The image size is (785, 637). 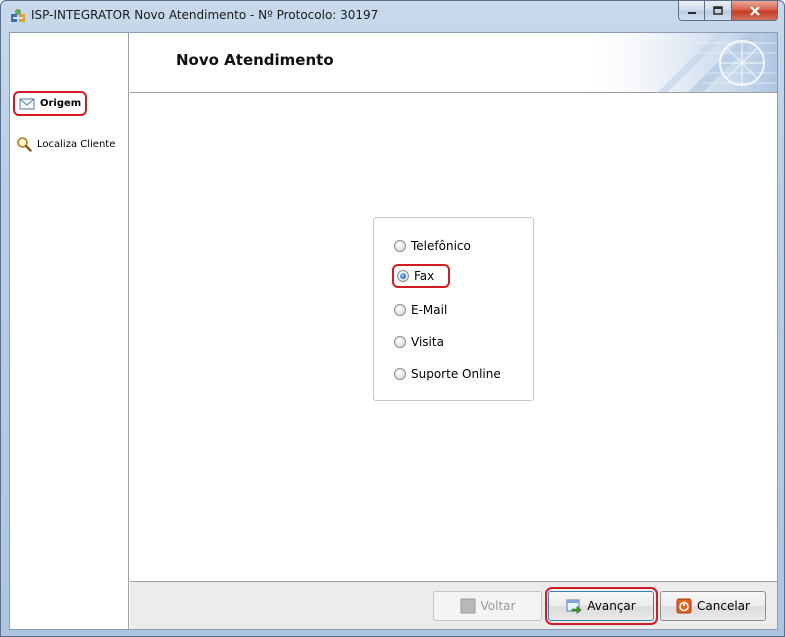 What do you see at coordinates (69, 331) in the screenshot?
I see `wizard-steps-sidebar: Origem Localiza Cliente` at bounding box center [69, 331].